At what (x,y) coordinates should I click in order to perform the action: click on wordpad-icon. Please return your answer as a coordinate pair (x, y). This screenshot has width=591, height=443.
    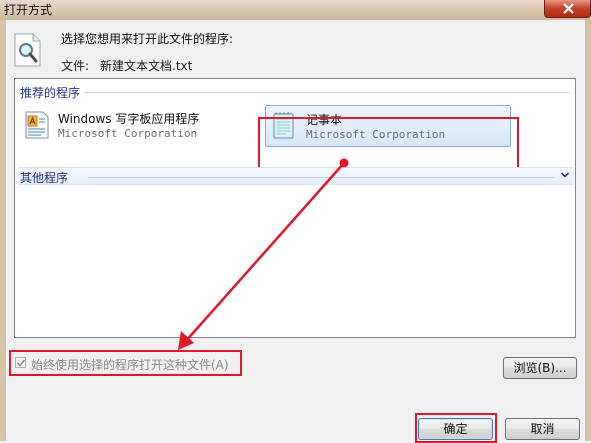
    Looking at the image, I should click on (37, 125).